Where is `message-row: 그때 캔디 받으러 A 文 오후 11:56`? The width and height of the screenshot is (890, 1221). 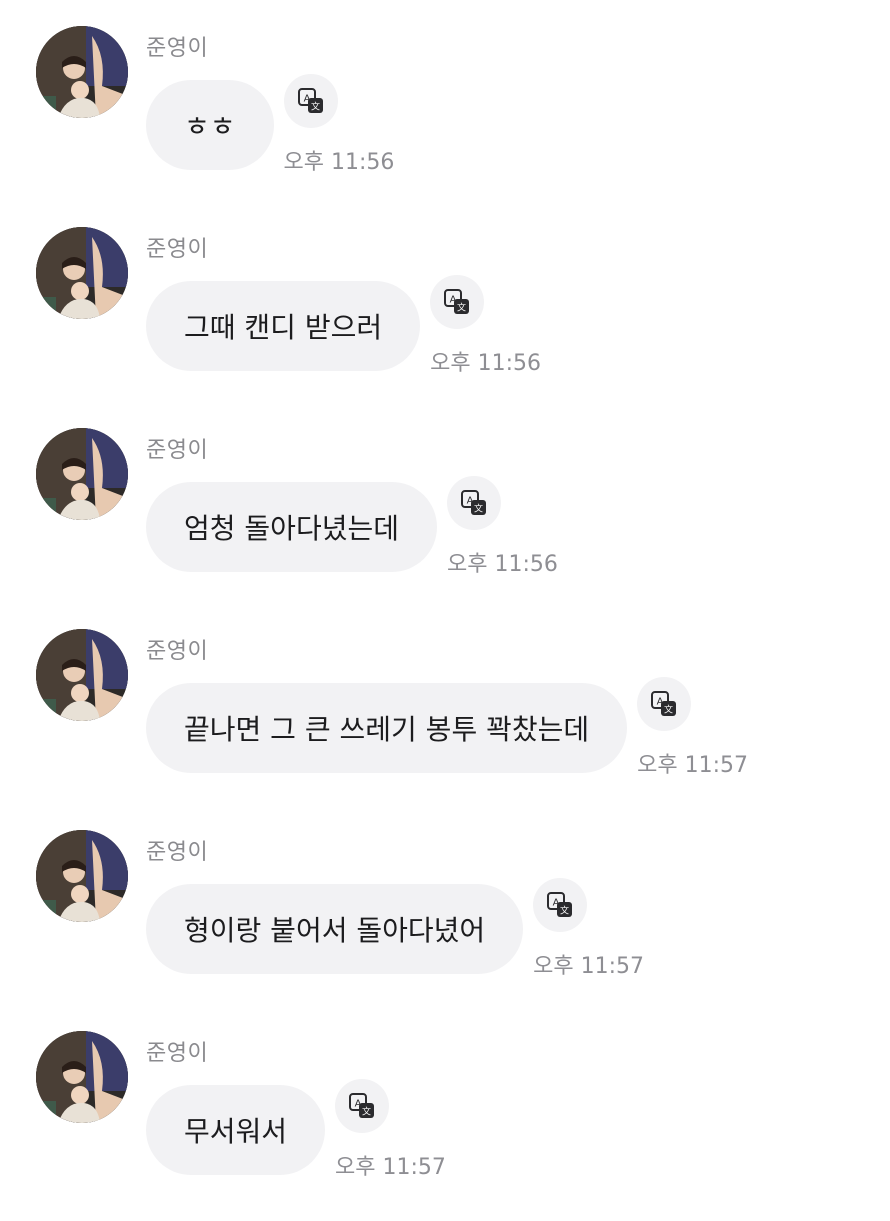
message-row: 그때 캔디 받으러 A 文 오후 11:56 is located at coordinates (358, 338).